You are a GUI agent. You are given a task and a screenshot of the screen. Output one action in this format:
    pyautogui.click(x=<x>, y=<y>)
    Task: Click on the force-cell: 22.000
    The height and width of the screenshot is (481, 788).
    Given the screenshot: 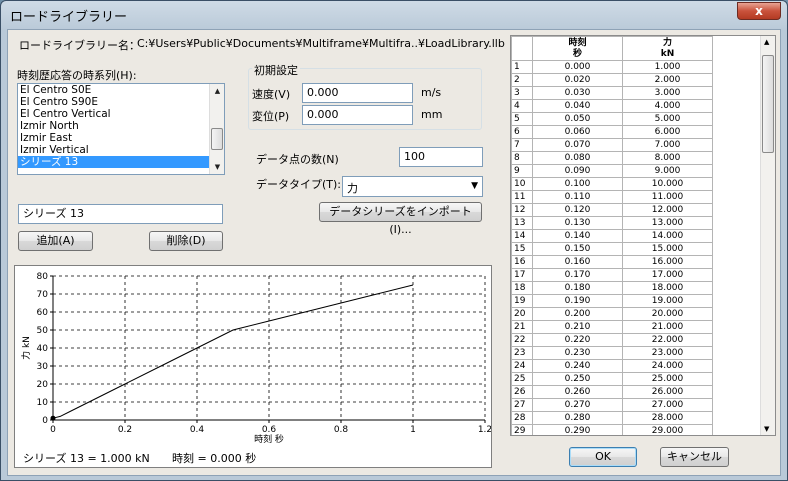 What is the action you would take?
    pyautogui.click(x=667, y=340)
    